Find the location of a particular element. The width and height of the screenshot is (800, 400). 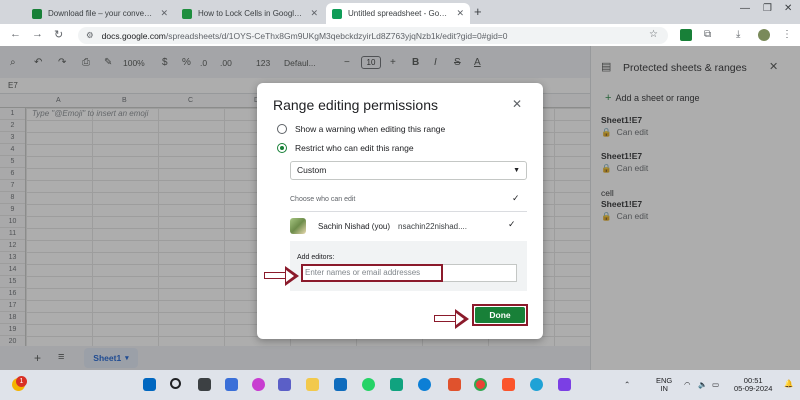

copilot-icon is located at coordinates (258, 384).